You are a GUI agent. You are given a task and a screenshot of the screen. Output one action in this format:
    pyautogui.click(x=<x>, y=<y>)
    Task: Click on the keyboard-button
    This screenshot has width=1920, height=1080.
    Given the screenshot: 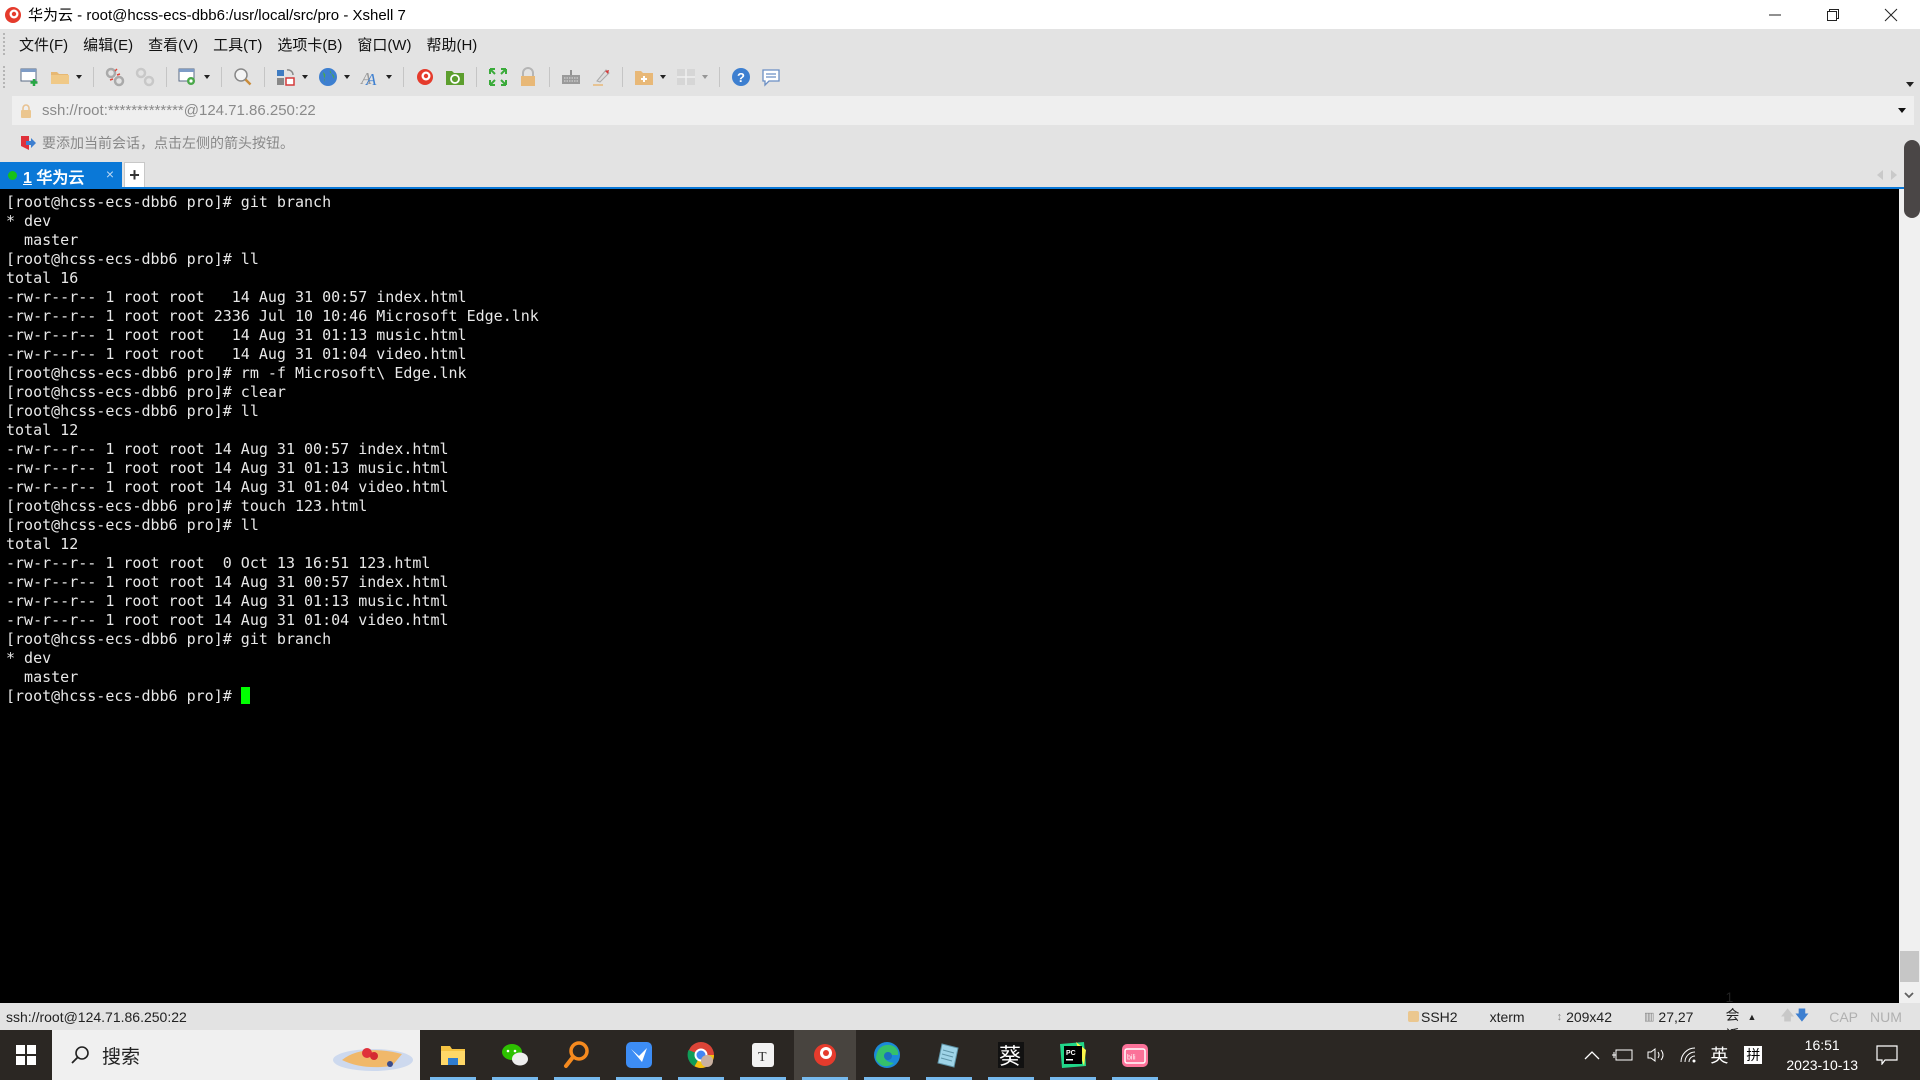 What is the action you would take?
    pyautogui.click(x=571, y=77)
    